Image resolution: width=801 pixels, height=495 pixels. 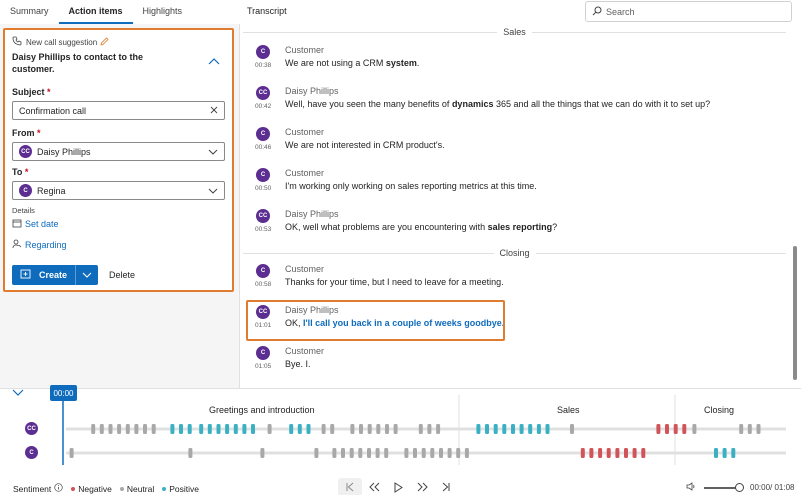 What do you see at coordinates (63, 393) in the screenshot?
I see `playhead-time: 00:00` at bounding box center [63, 393].